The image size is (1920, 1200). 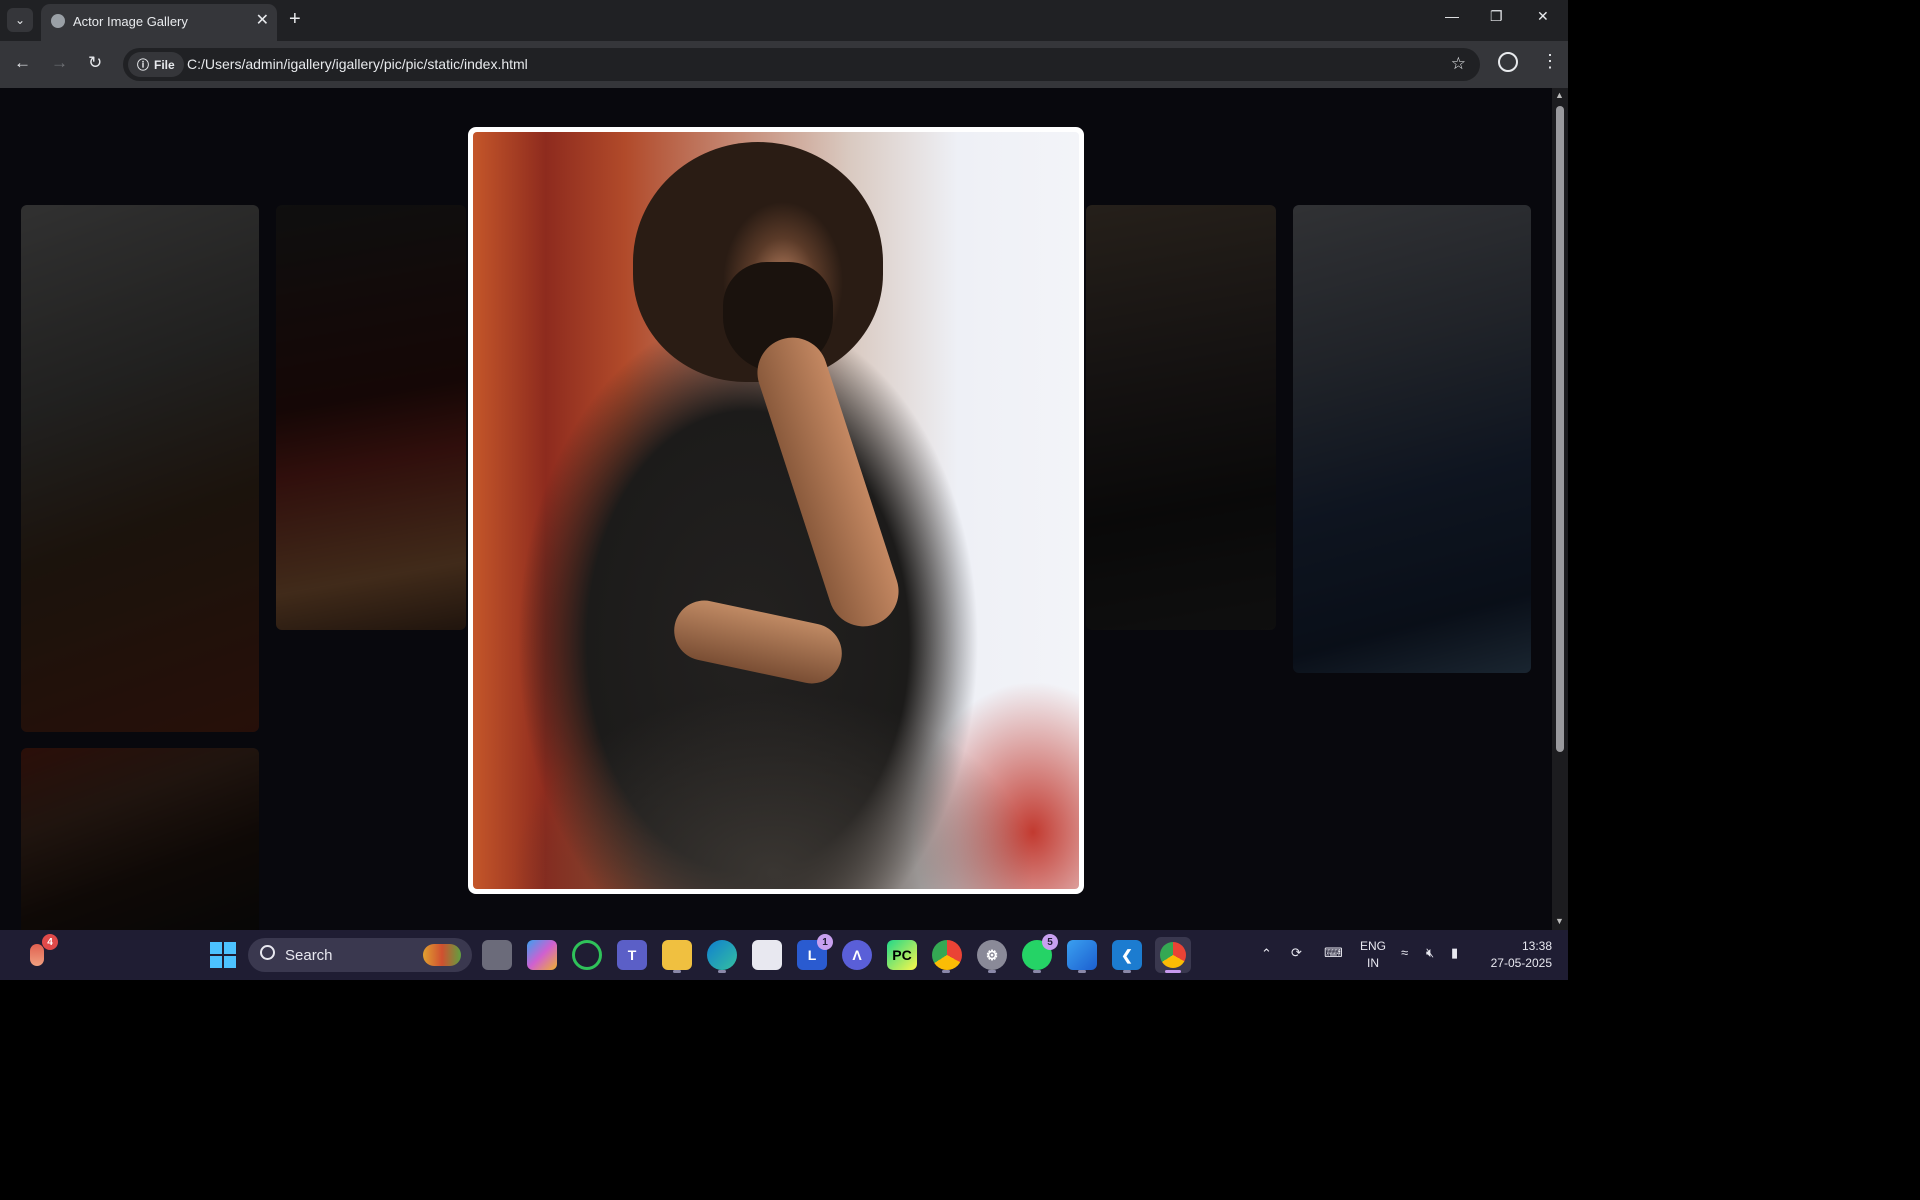 I want to click on file-explorer-icon, so click(x=677, y=955).